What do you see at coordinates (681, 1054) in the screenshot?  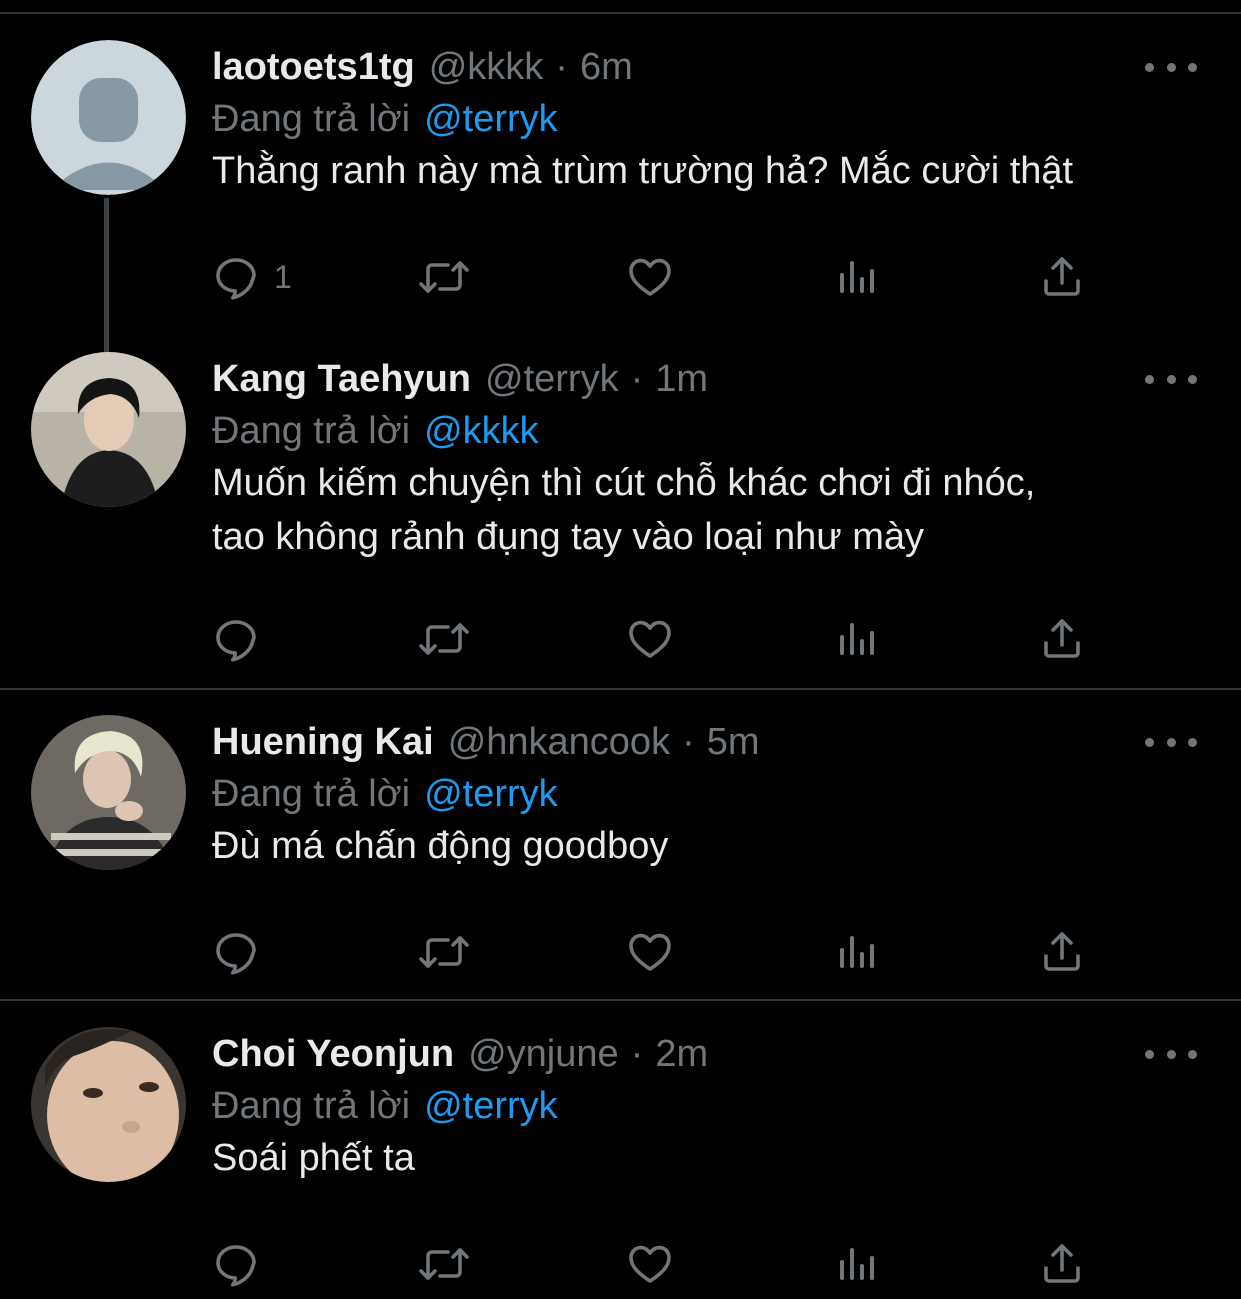 I see `timestamp: 2m` at bounding box center [681, 1054].